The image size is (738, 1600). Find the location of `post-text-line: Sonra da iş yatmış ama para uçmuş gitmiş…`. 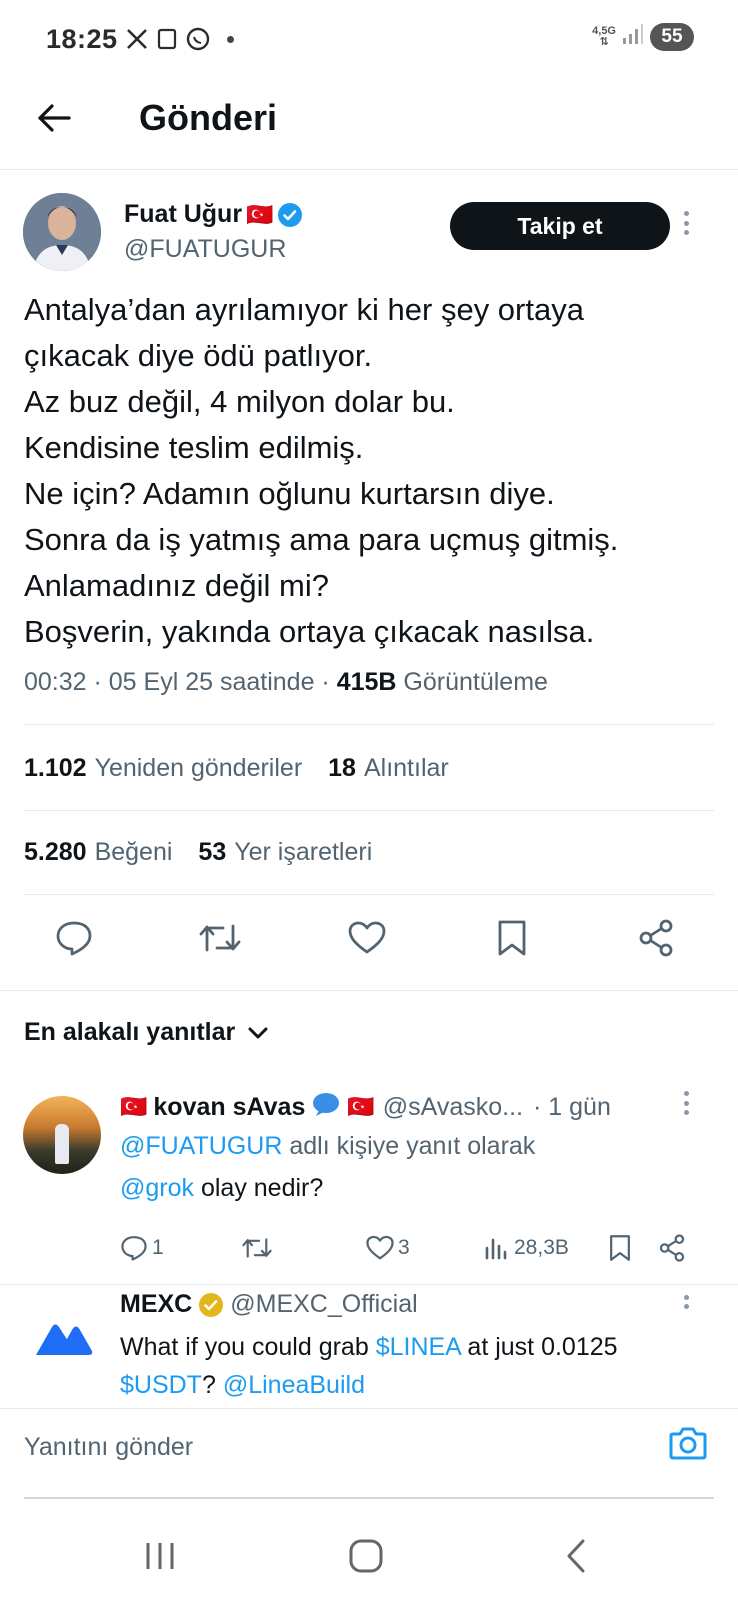

post-text-line: Sonra da iş yatmış ama para uçmuş gitmiş… is located at coordinates (321, 539).